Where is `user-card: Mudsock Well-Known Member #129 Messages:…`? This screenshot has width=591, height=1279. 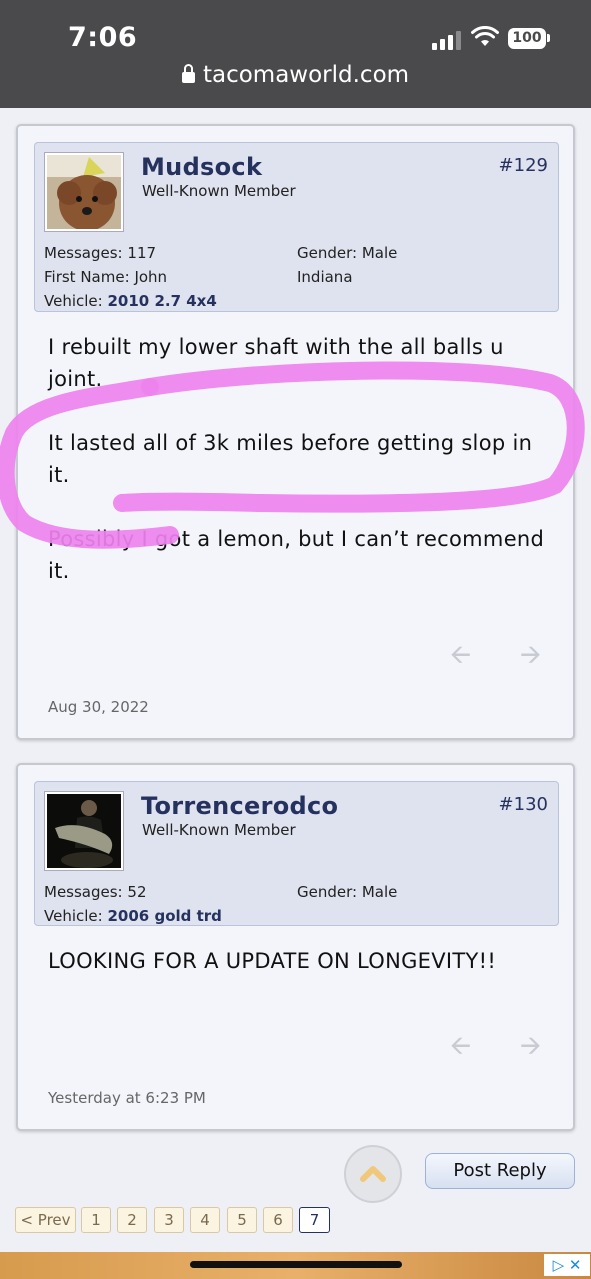
user-card: Mudsock Well-Known Member #129 Messages:… is located at coordinates (296, 227).